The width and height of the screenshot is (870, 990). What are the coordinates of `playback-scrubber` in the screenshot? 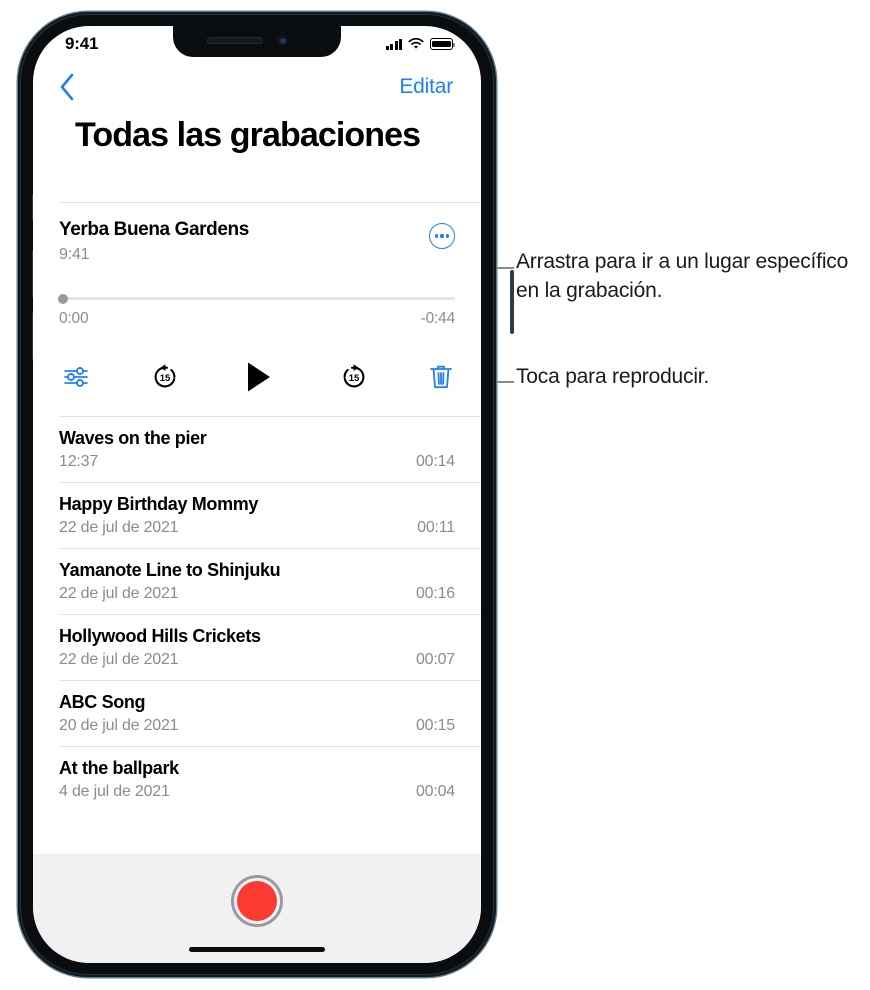 It's located at (256, 298).